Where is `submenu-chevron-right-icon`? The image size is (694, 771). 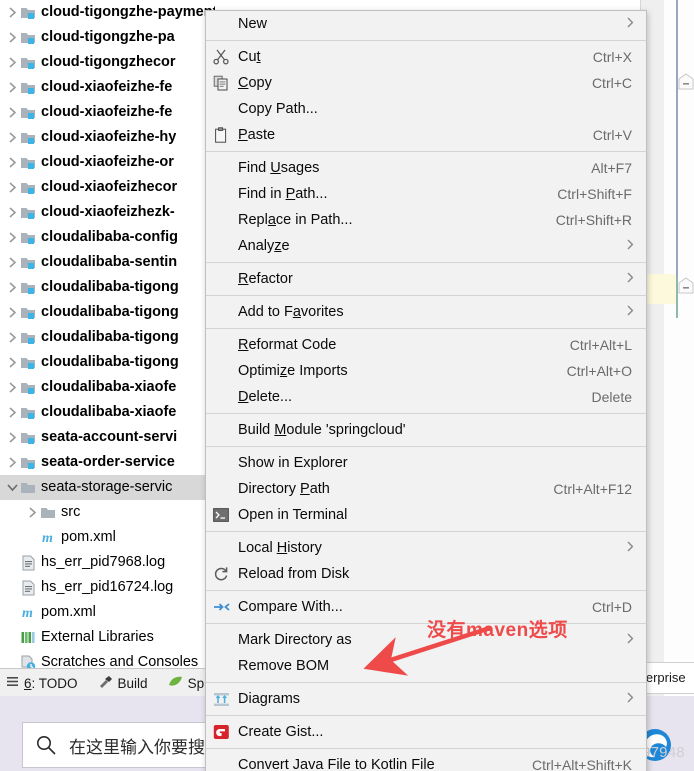
submenu-chevron-right-icon is located at coordinates (636, 24).